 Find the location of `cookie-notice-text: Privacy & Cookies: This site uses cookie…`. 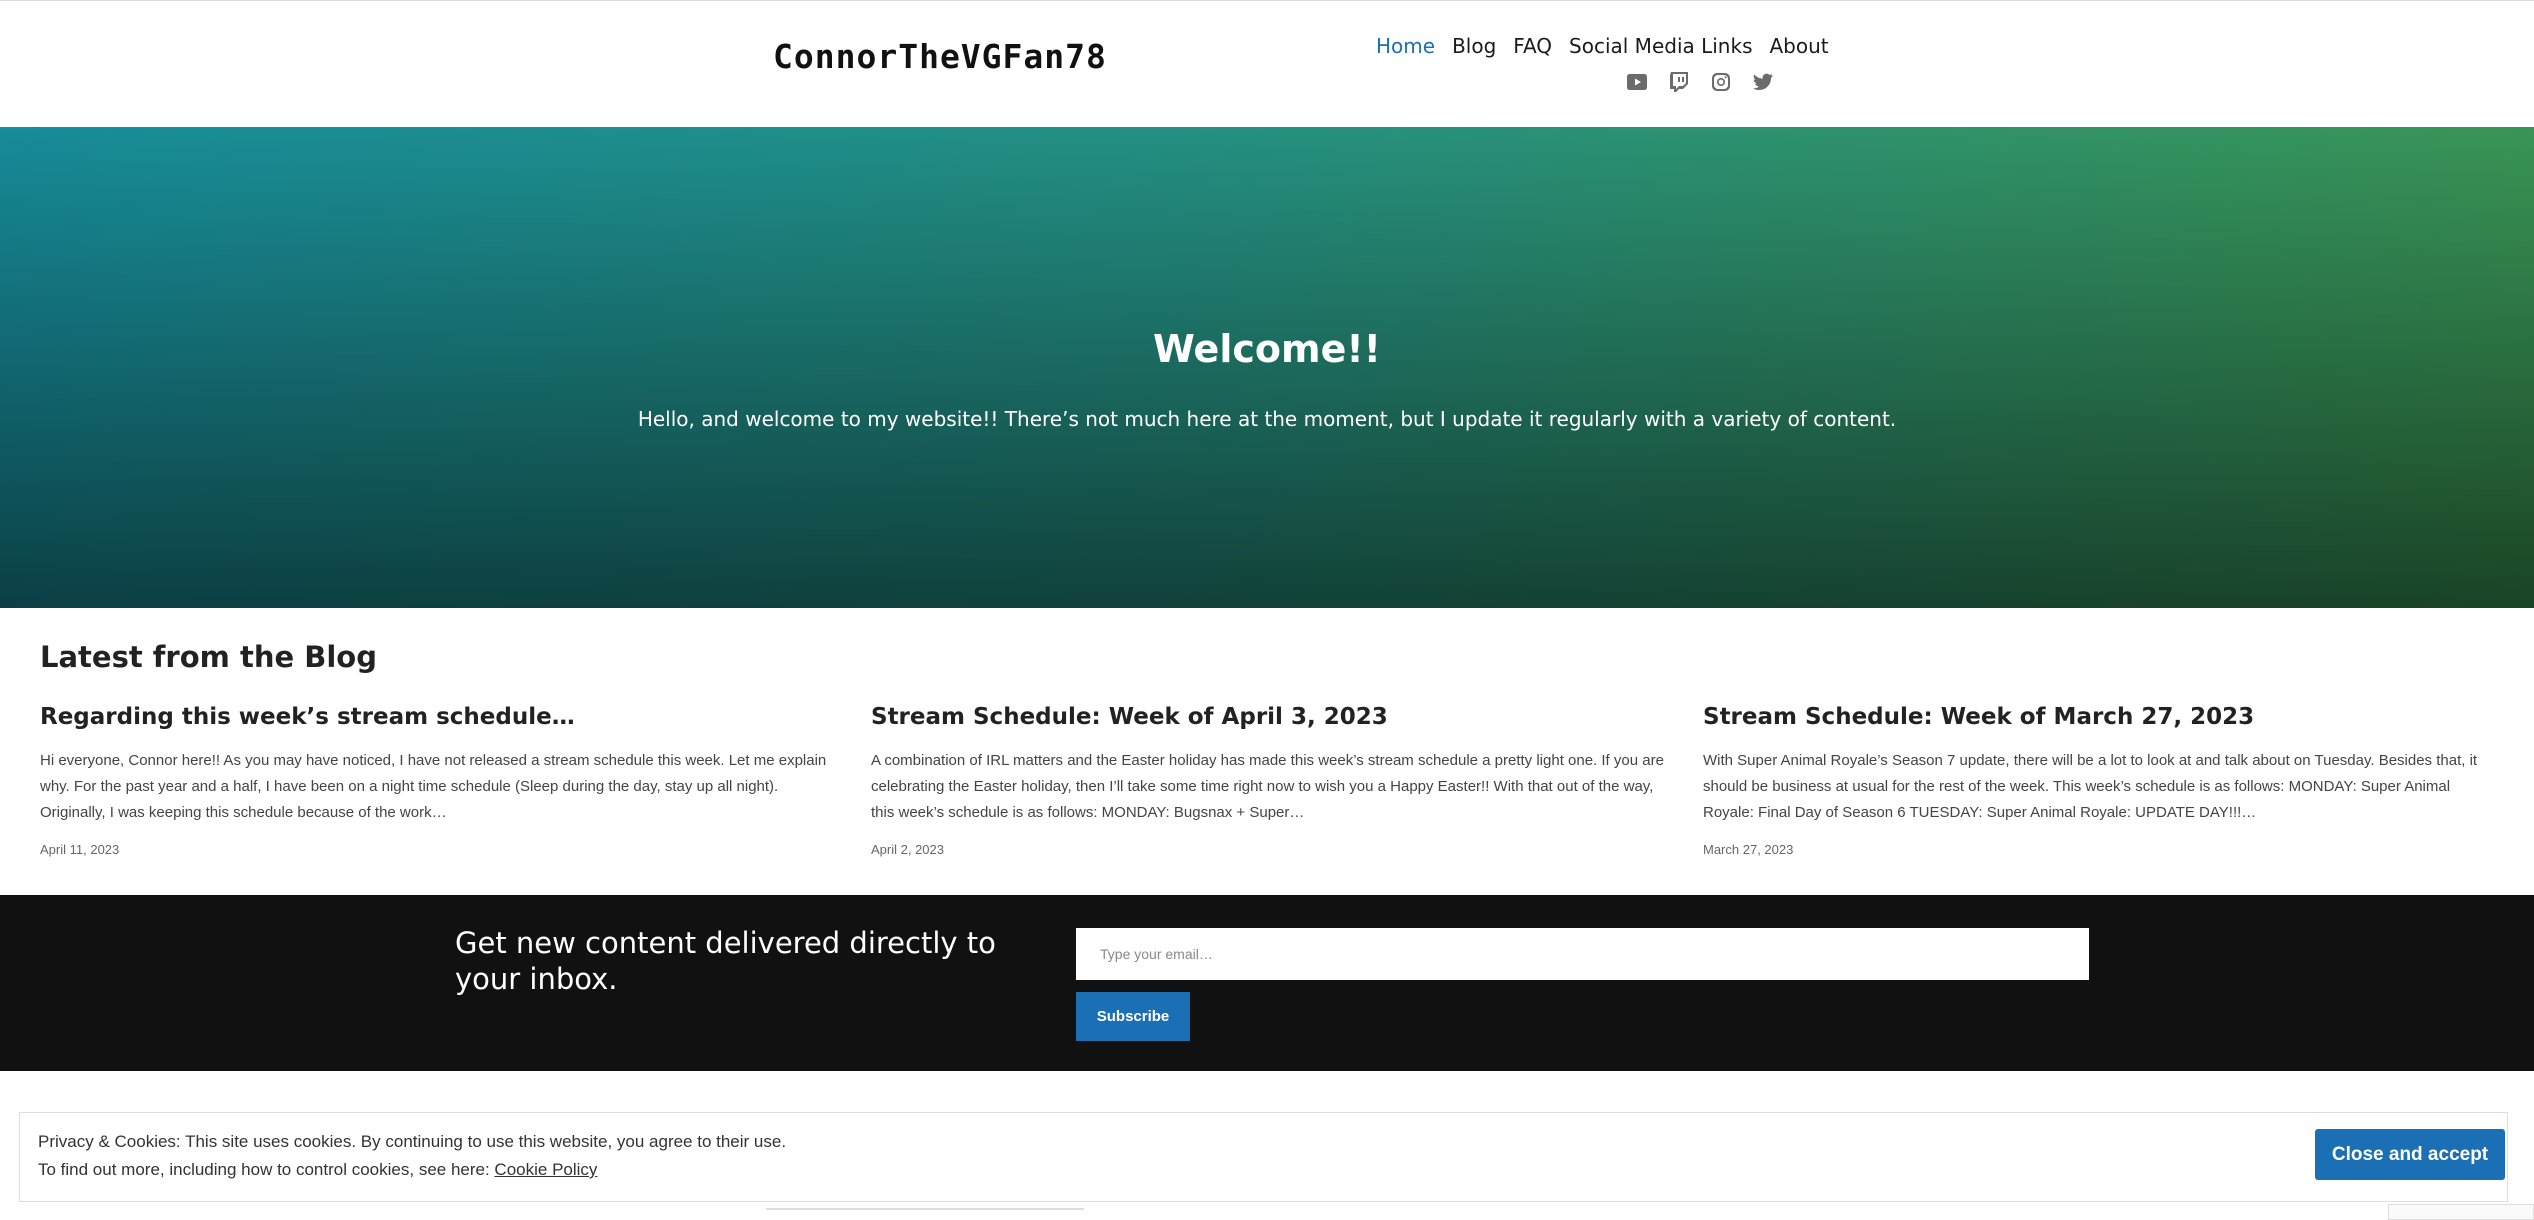

cookie-notice-text: Privacy & Cookies: This site uses cookie… is located at coordinates (412, 1141).